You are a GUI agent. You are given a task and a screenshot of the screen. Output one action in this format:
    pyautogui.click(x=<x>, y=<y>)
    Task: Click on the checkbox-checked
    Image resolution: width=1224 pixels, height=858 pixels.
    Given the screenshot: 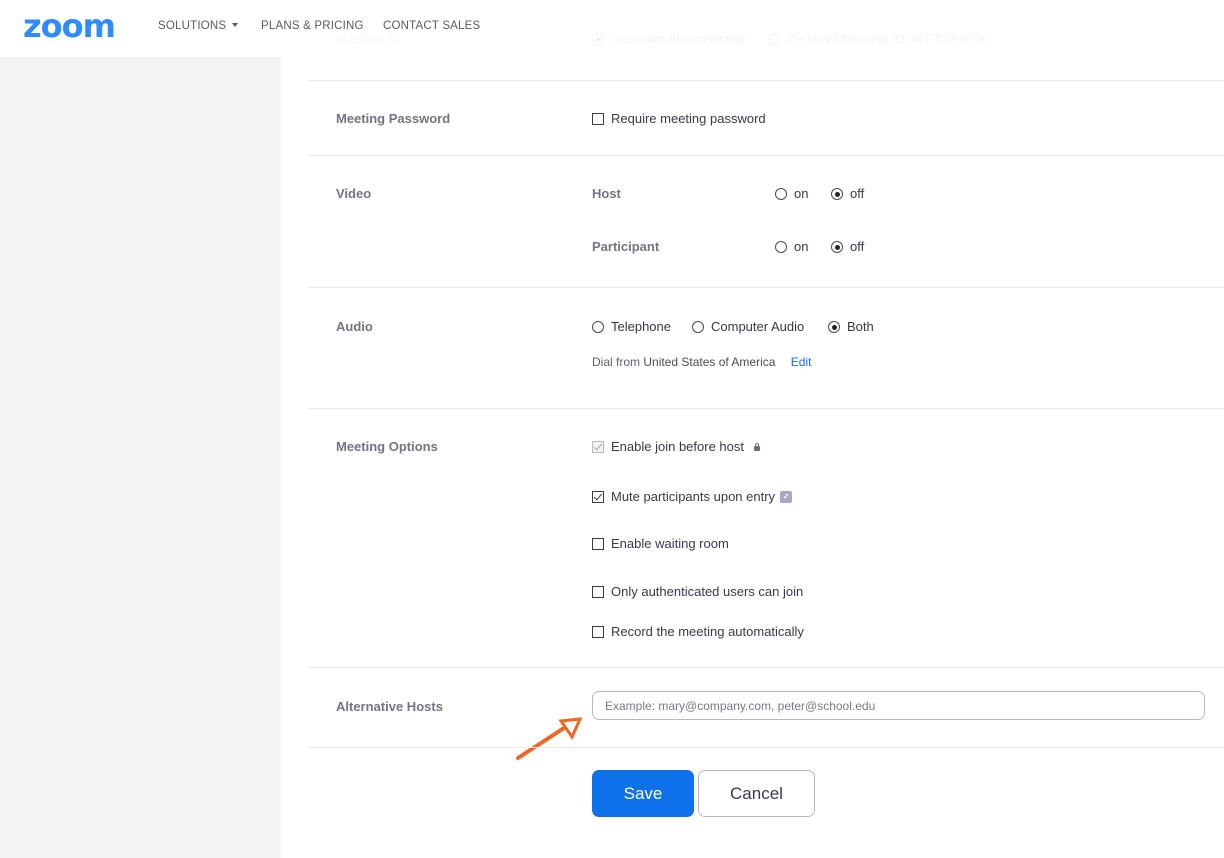 What is the action you would take?
    pyautogui.click(x=598, y=497)
    